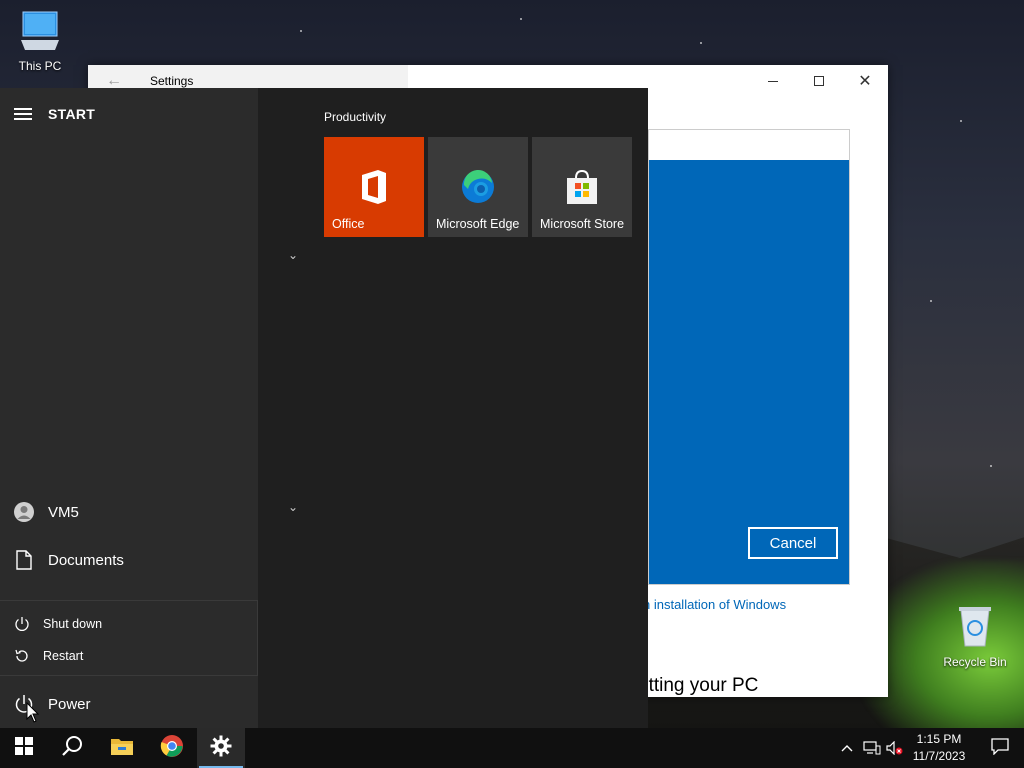 This screenshot has width=1024, height=768. What do you see at coordinates (72, 114) in the screenshot?
I see `start-header-label: START` at bounding box center [72, 114].